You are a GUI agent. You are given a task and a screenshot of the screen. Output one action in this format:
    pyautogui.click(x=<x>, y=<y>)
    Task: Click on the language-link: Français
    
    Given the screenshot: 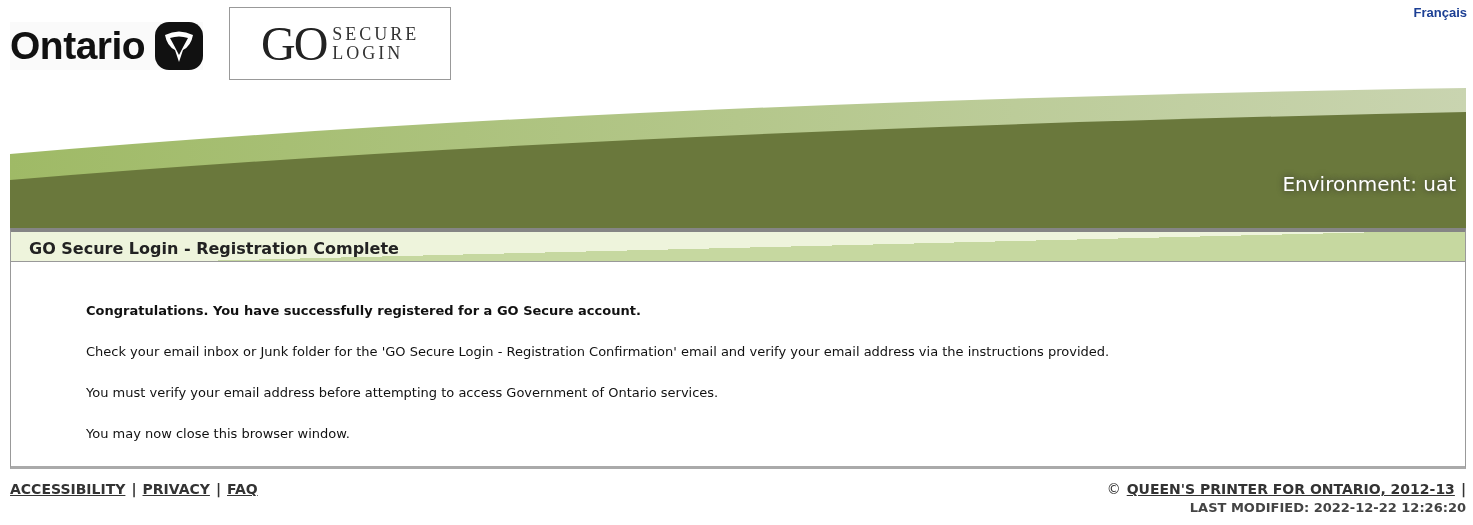 What is the action you would take?
    pyautogui.click(x=1440, y=12)
    